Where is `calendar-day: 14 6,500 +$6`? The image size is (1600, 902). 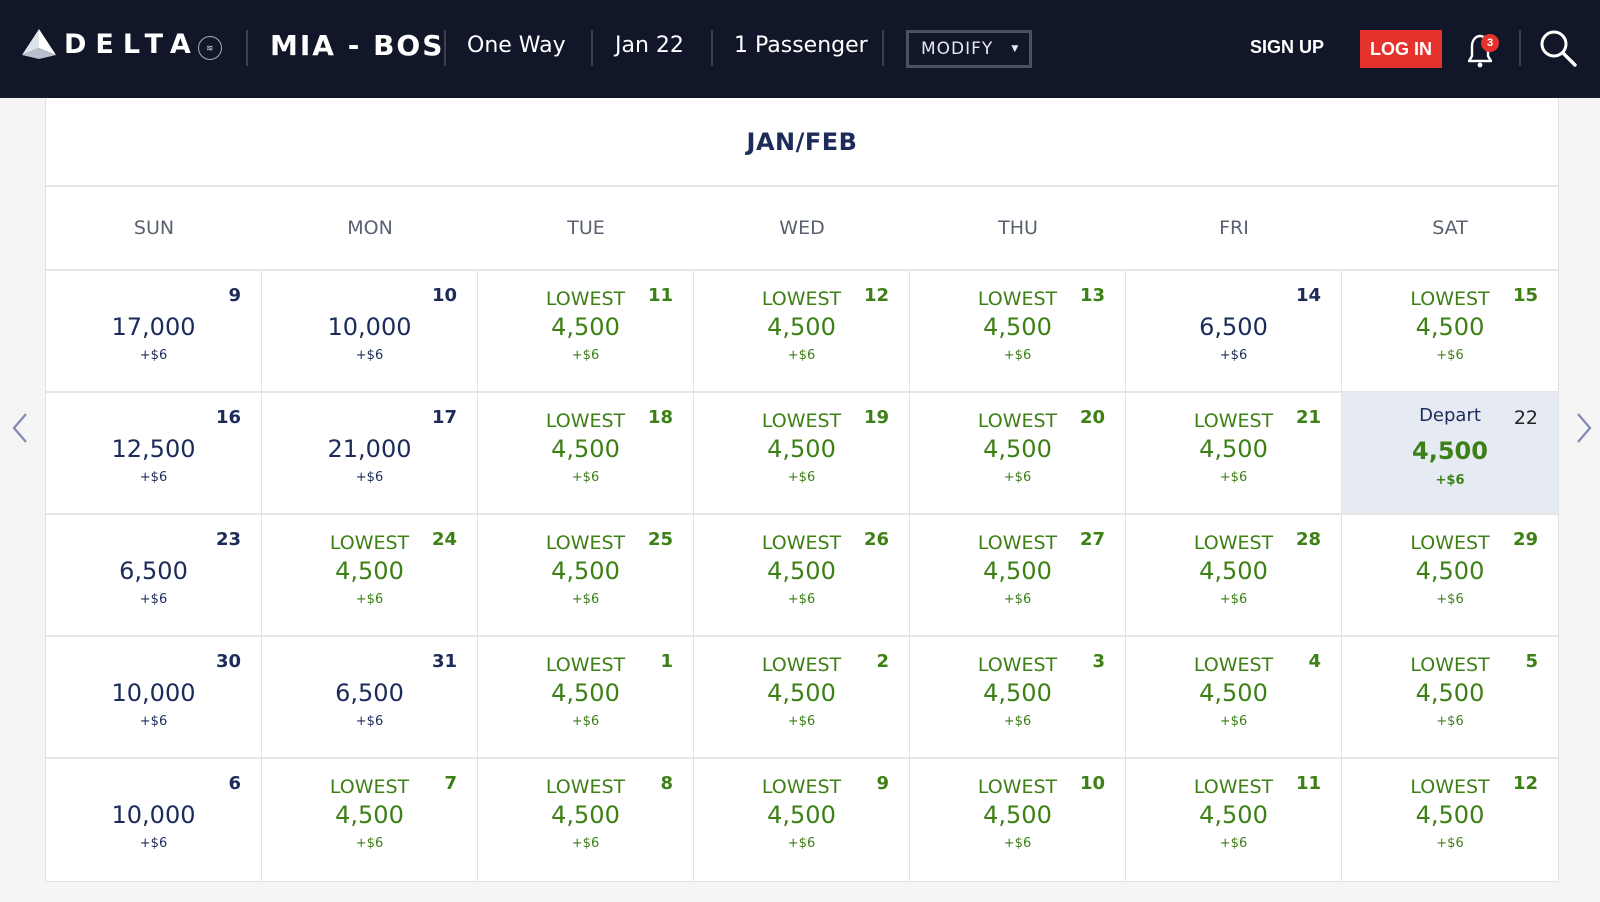
calendar-day: 14 6,500 +$6 is located at coordinates (1234, 332).